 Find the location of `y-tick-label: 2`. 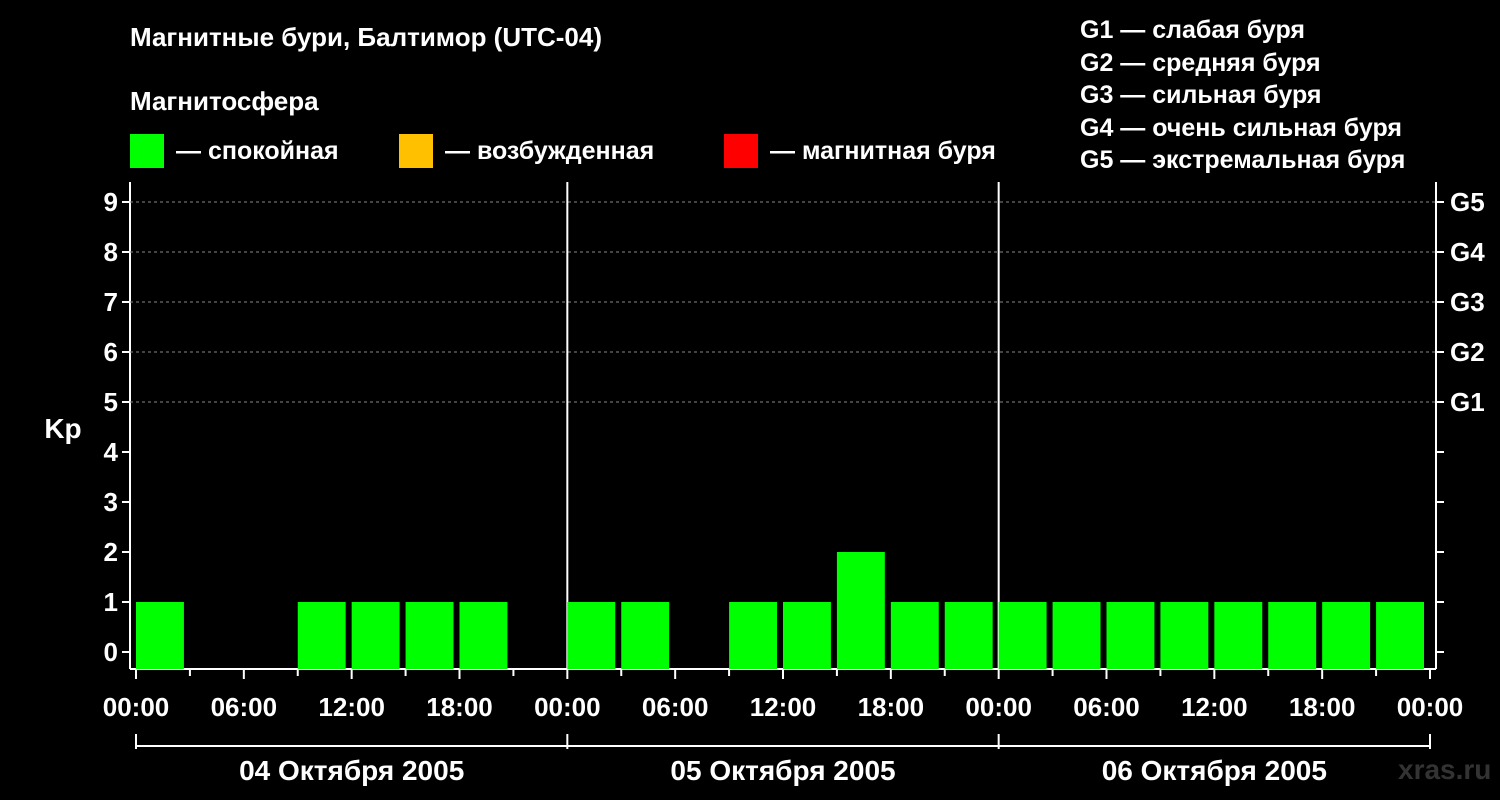

y-tick-label: 2 is located at coordinates (111, 552).